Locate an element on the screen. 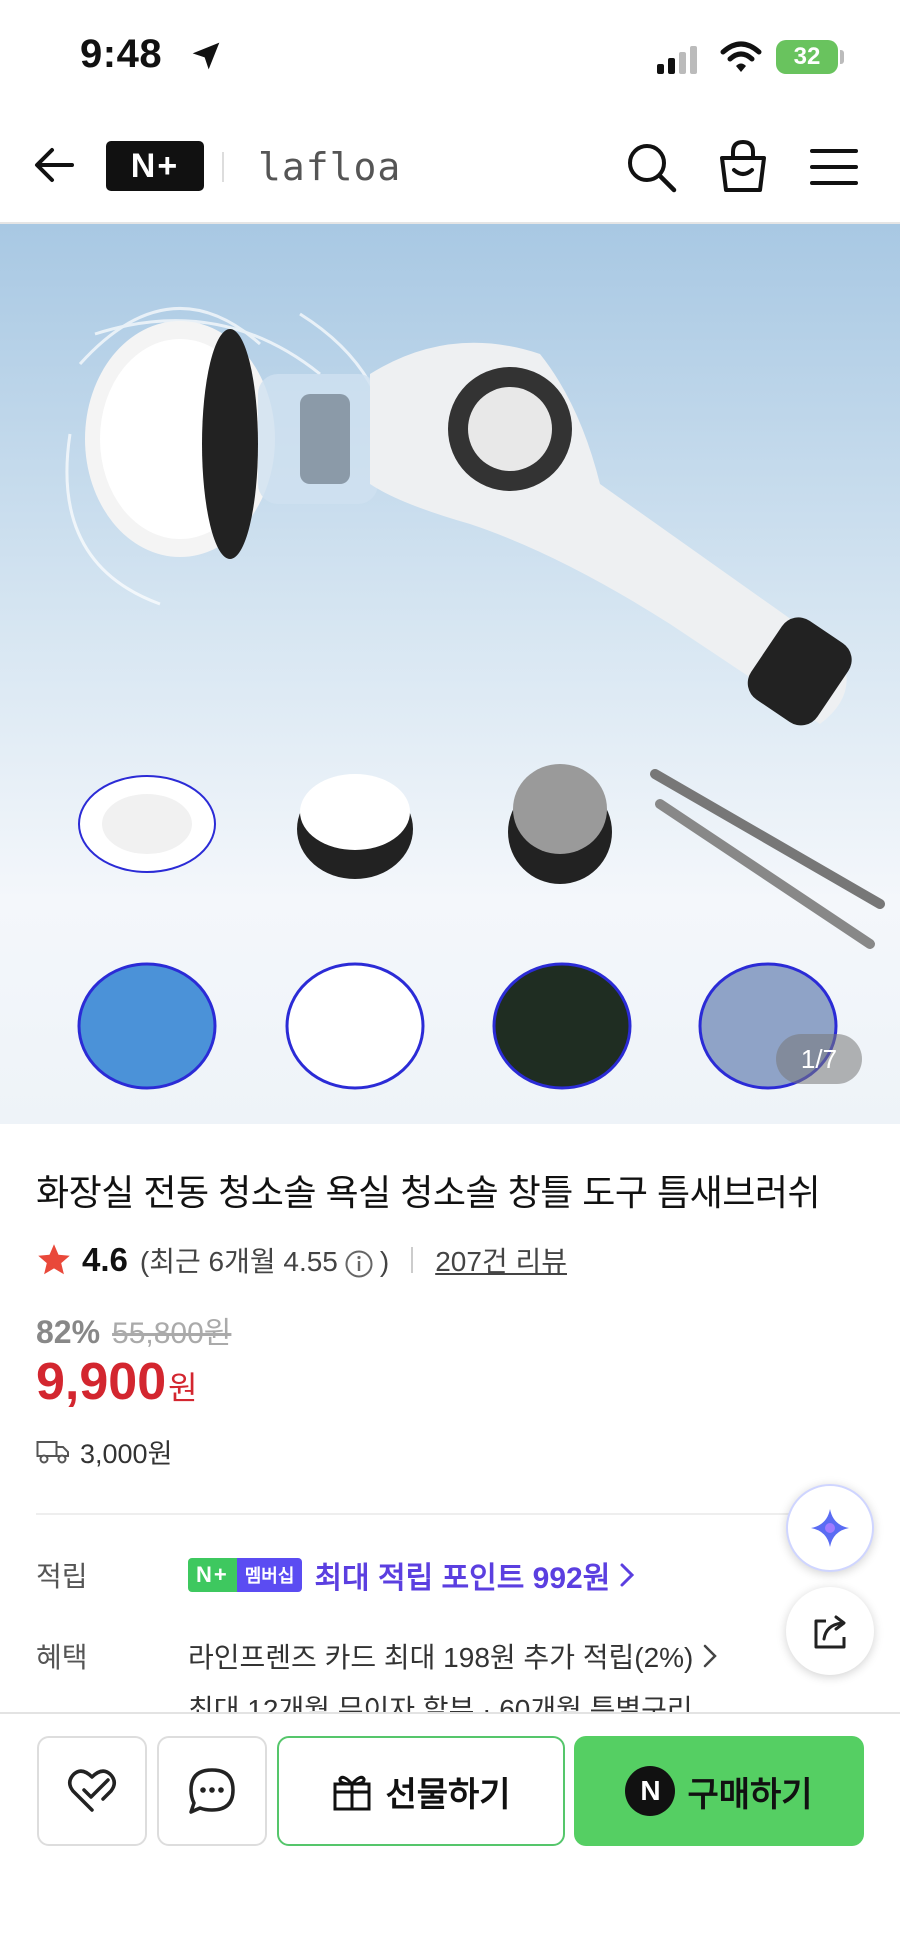 This screenshot has width=900, height=1947. battery-level: 32 is located at coordinates (807, 56).